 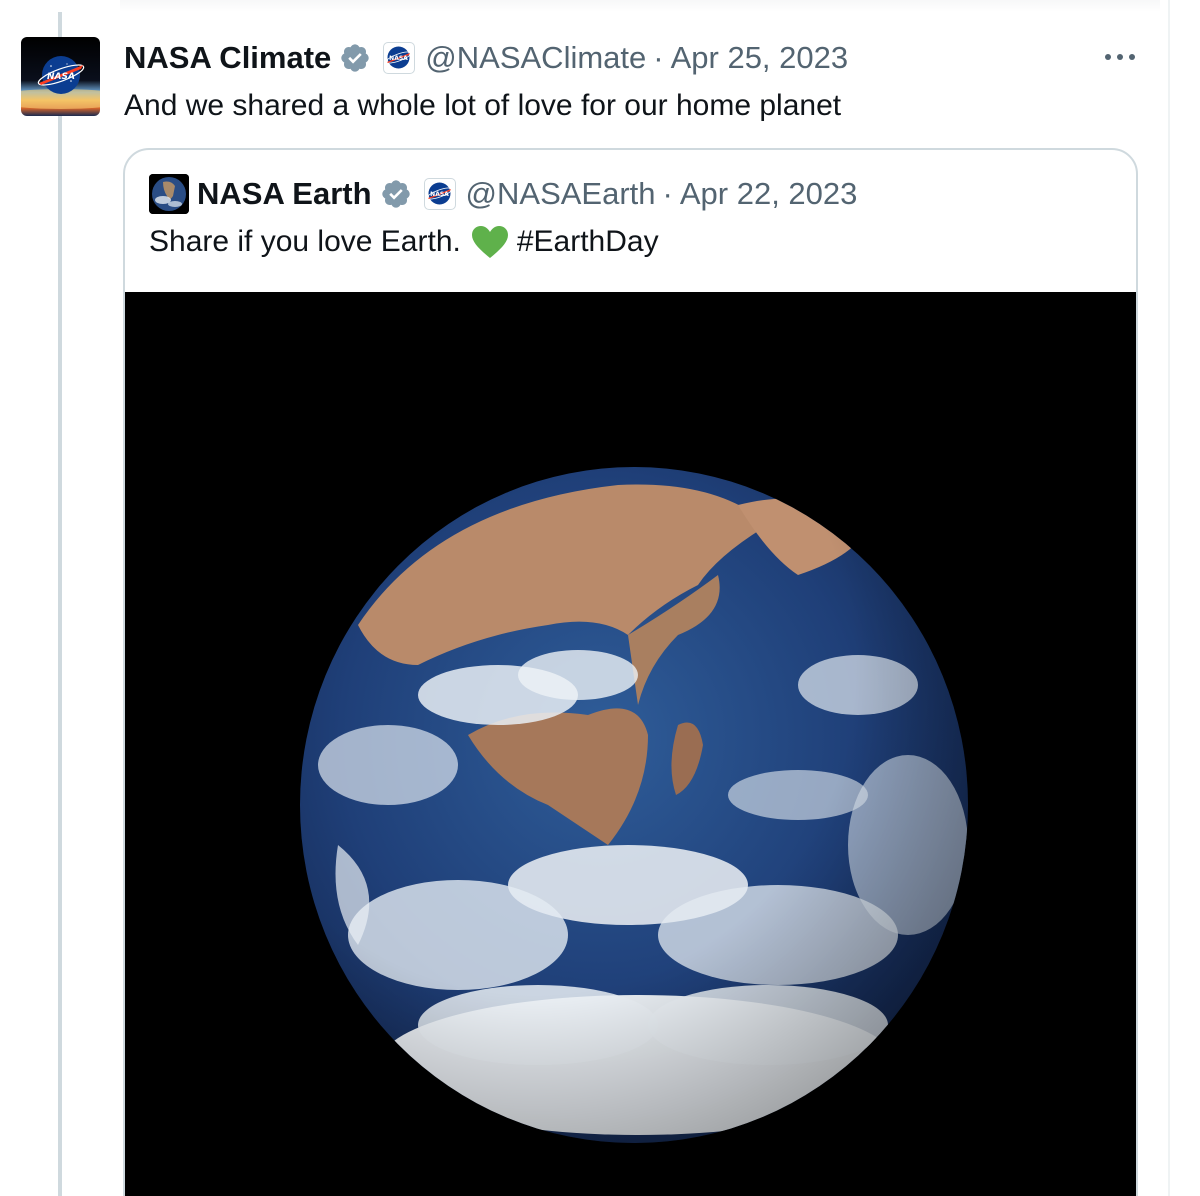 I want to click on timeline-border, so click(x=1169, y=598).